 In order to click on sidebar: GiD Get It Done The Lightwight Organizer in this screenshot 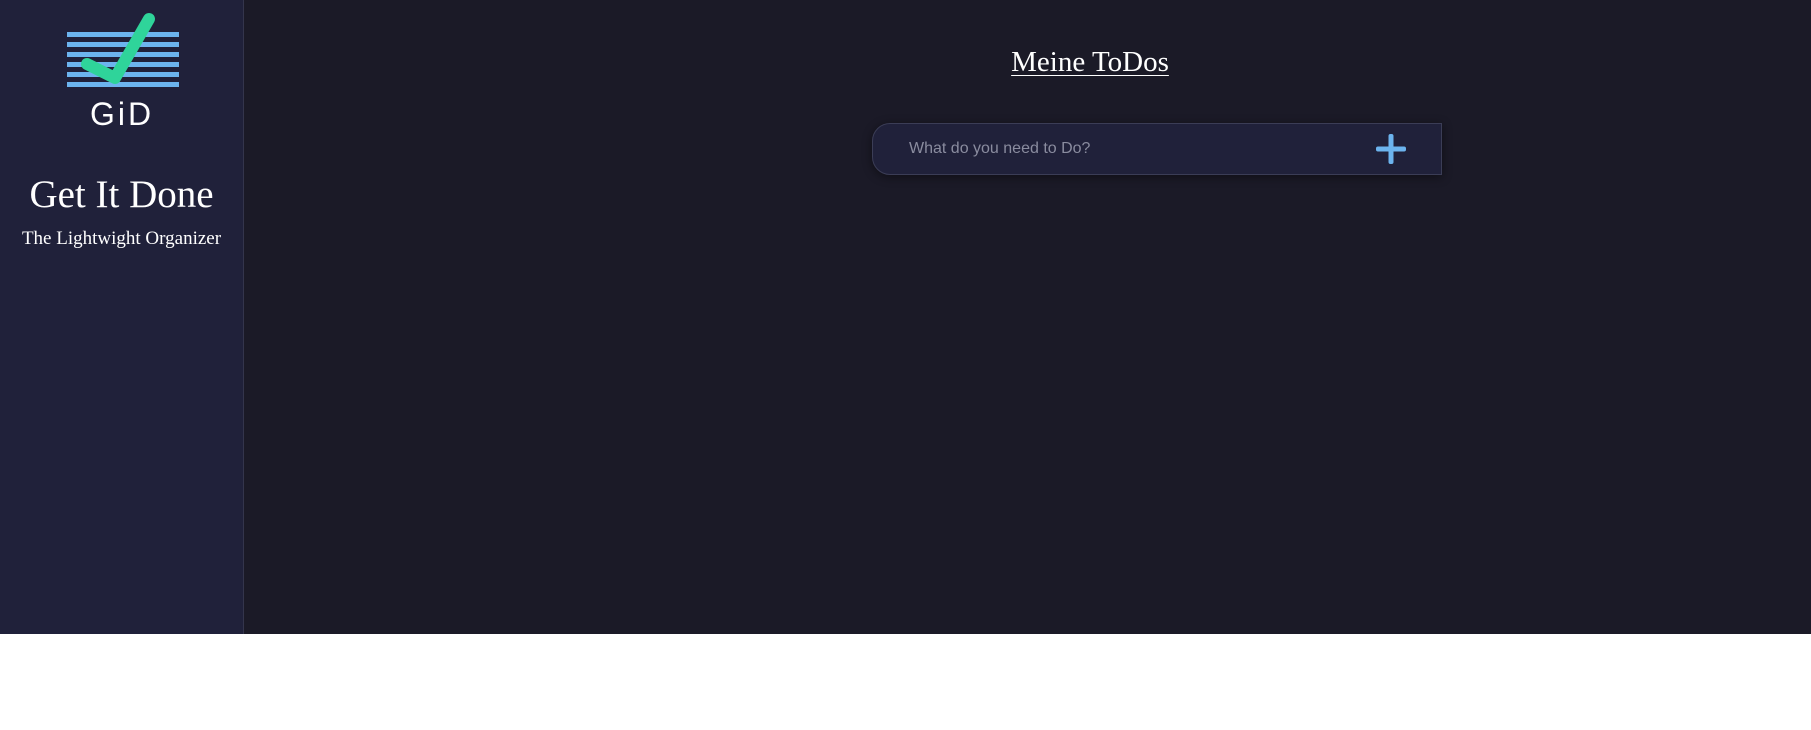, I will do `click(122, 317)`.